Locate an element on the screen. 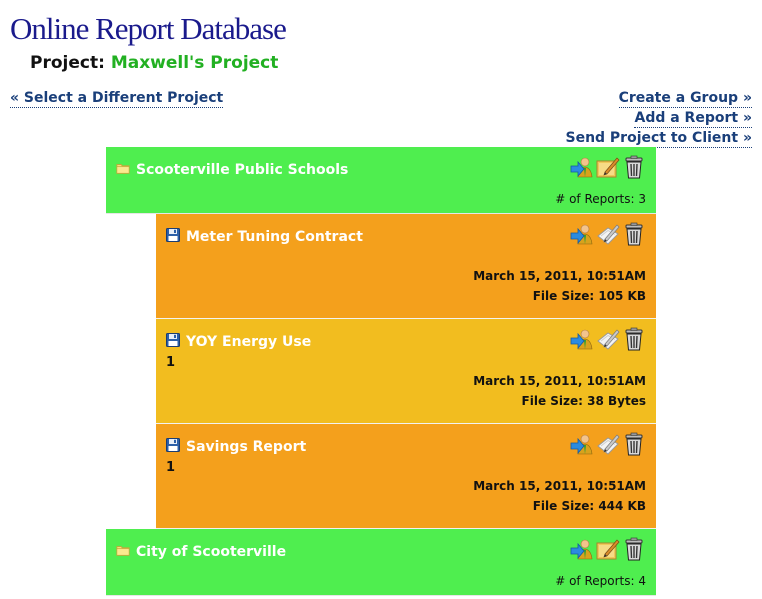 The height and width of the screenshot is (599, 762). project-heading: Project: Maxwell's Project is located at coordinates (154, 63).